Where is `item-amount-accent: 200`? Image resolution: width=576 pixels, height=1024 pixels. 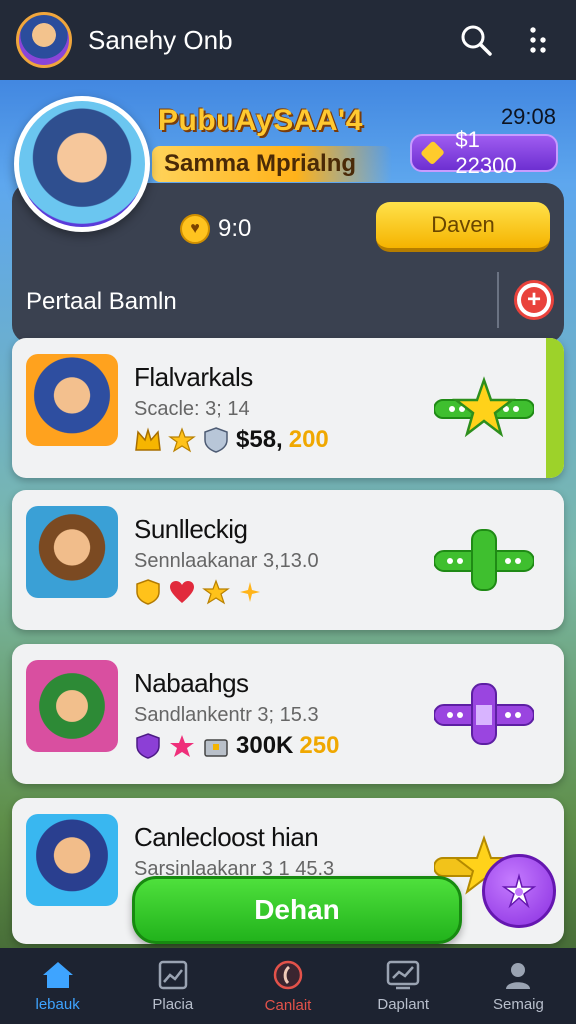
item-amount-accent: 200 is located at coordinates (308, 439).